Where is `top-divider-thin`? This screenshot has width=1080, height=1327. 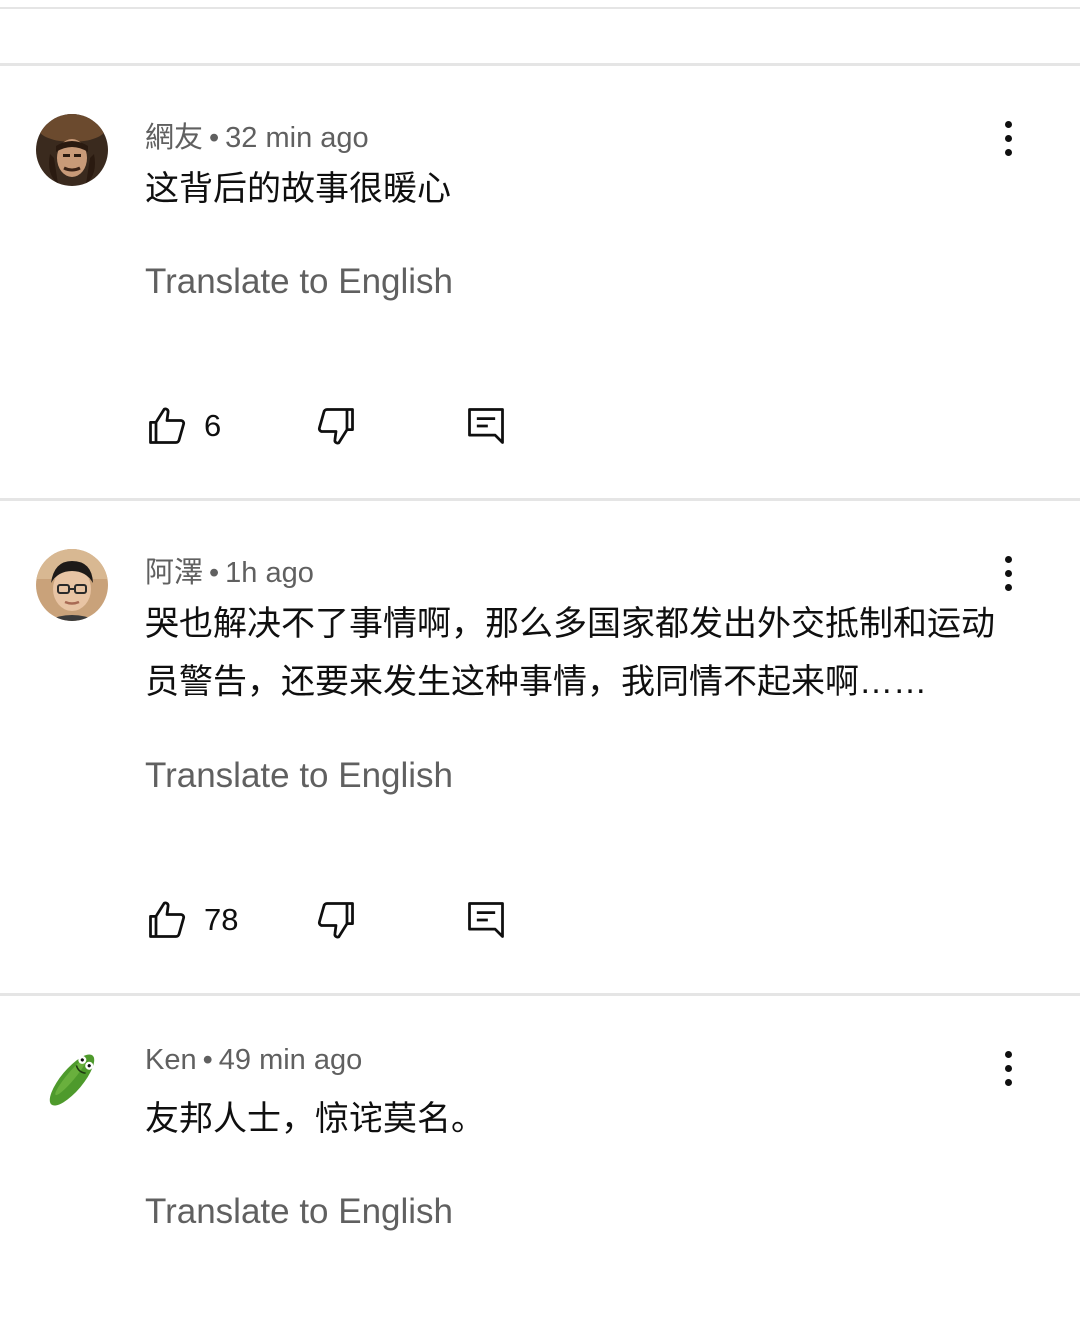 top-divider-thin is located at coordinates (540, 8).